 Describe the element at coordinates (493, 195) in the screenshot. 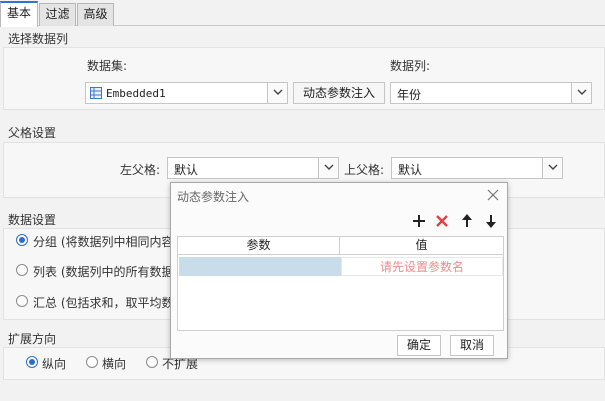

I see `close-icon` at that location.